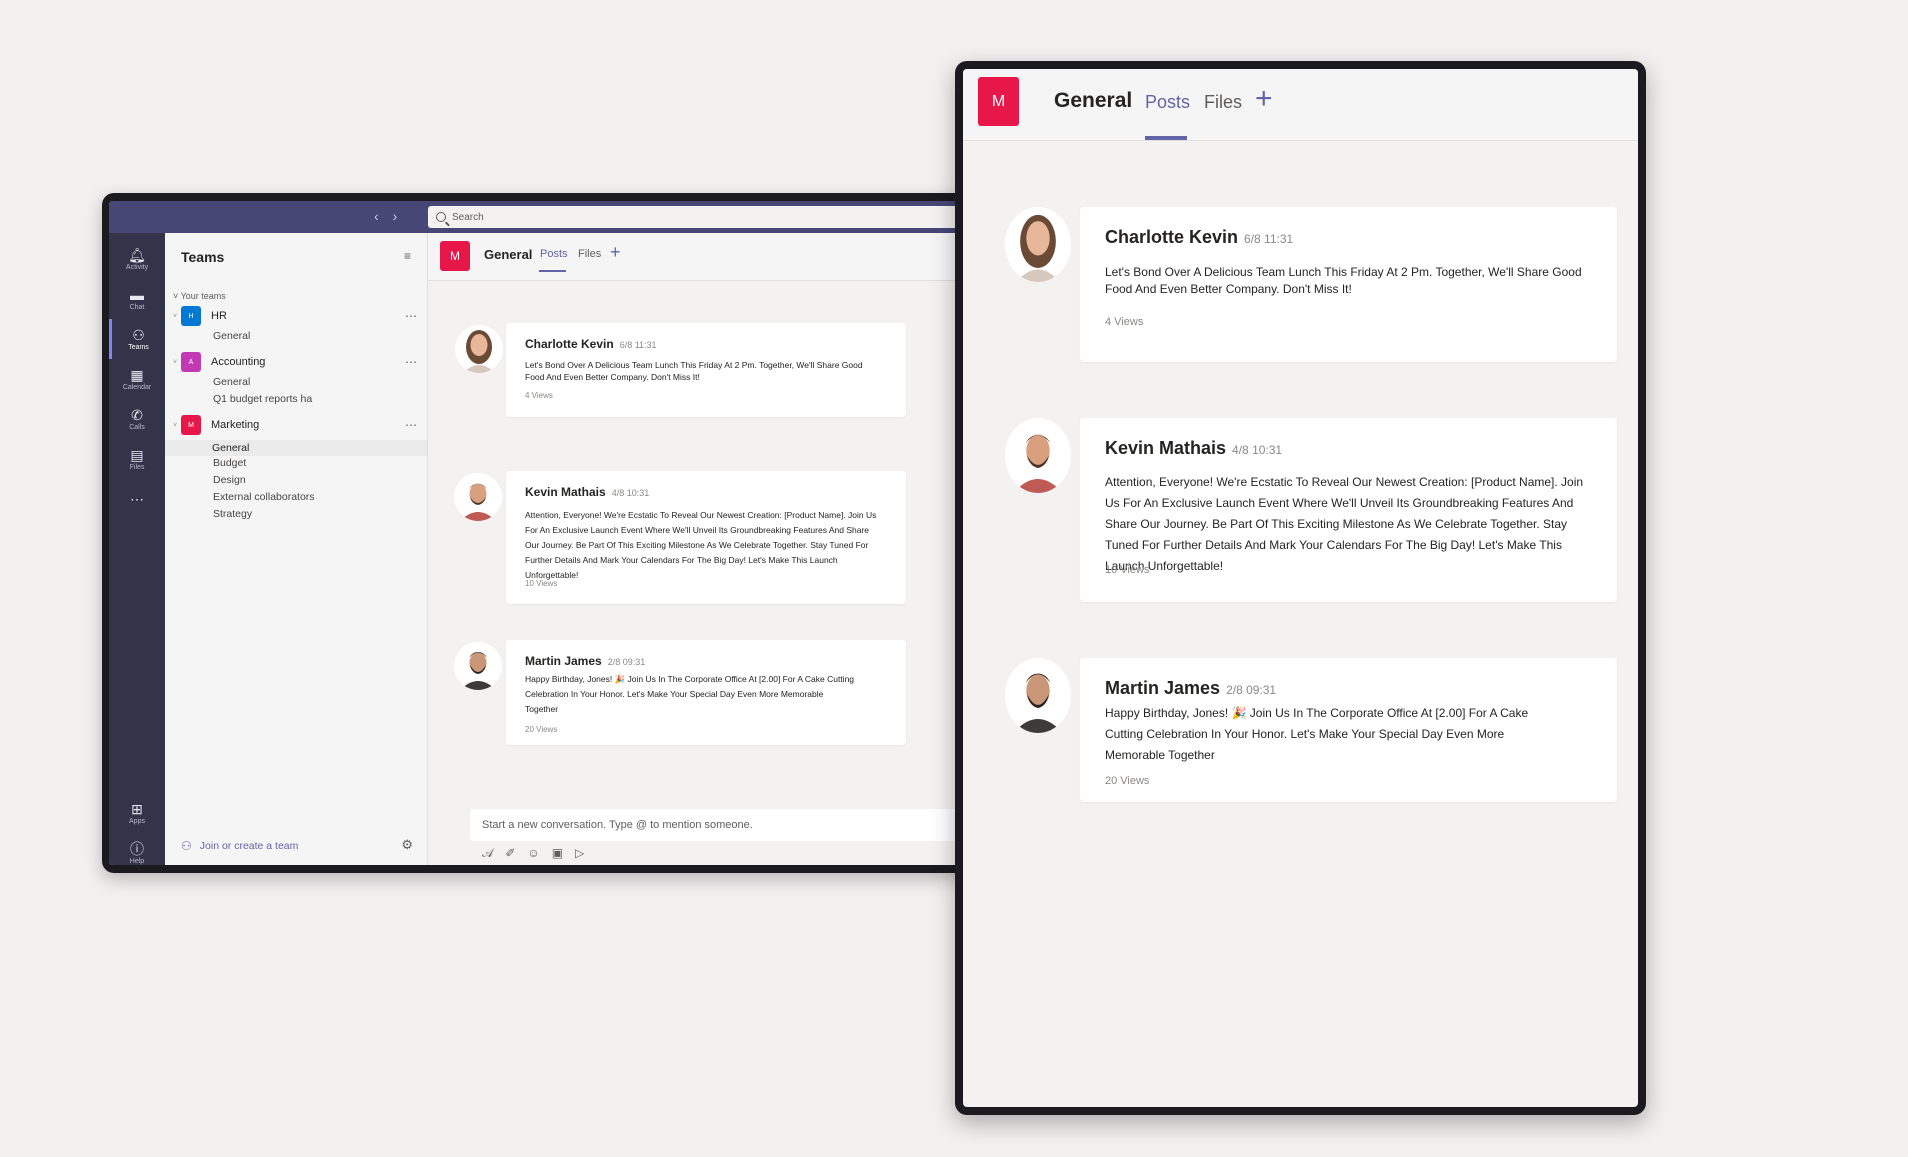  What do you see at coordinates (232, 514) in the screenshot?
I see `channel-item: Strategy` at bounding box center [232, 514].